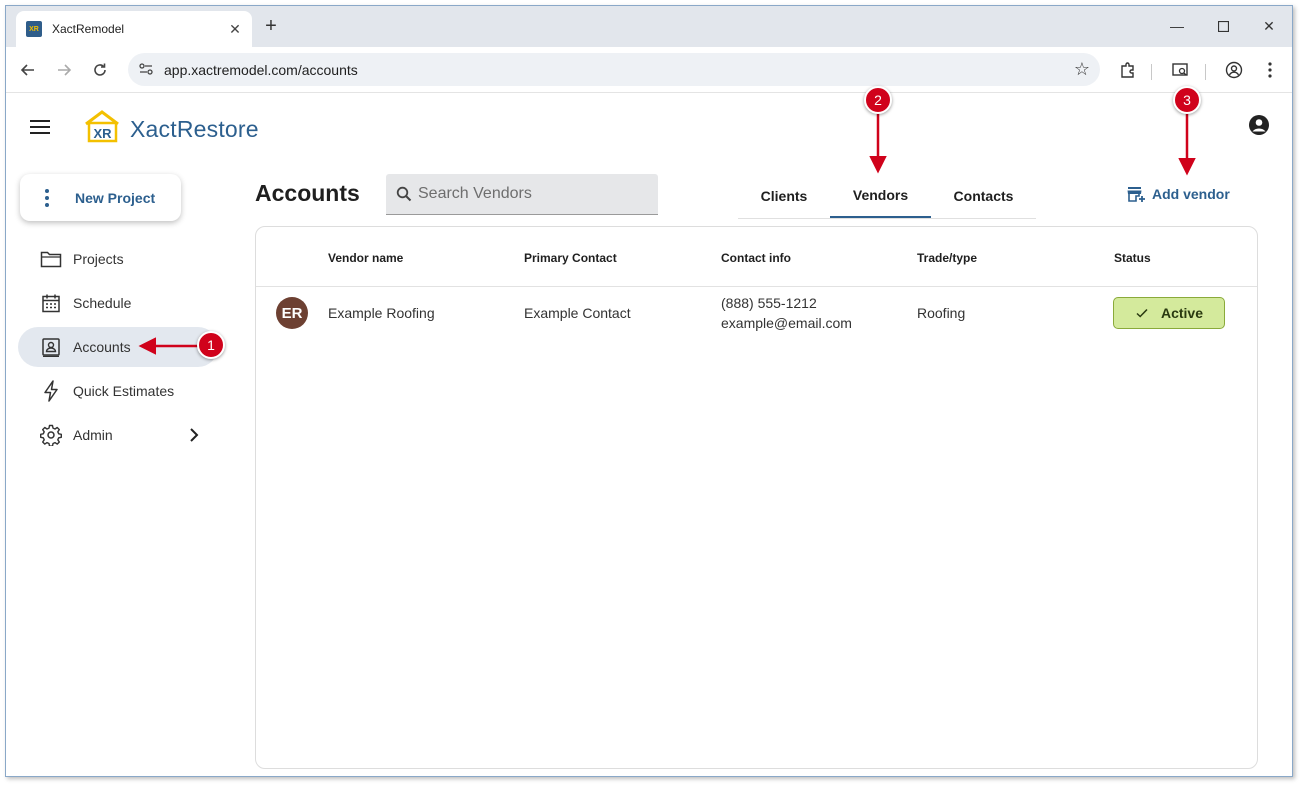  What do you see at coordinates (261, 70) in the screenshot?
I see `url-text: app.xactremodel.com/accounts` at bounding box center [261, 70].